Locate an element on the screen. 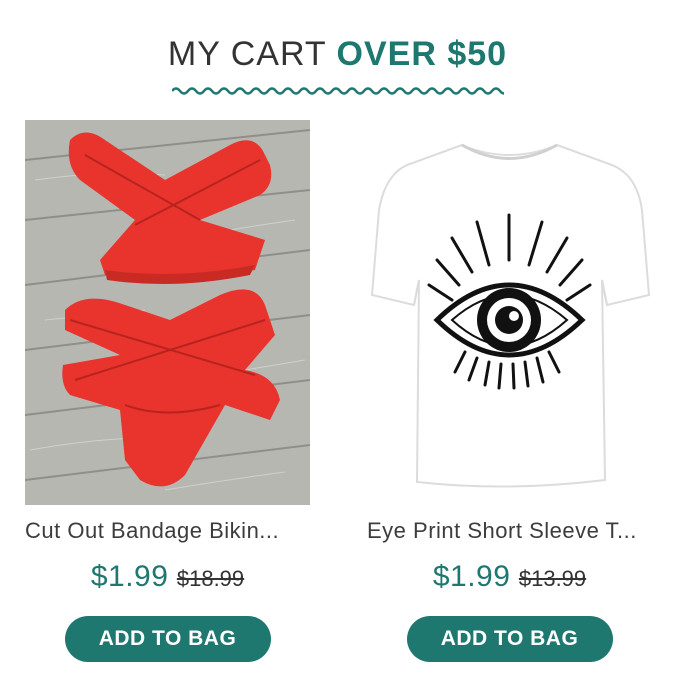 This screenshot has height=678, width=675. original-price: $13.99 is located at coordinates (552, 578).